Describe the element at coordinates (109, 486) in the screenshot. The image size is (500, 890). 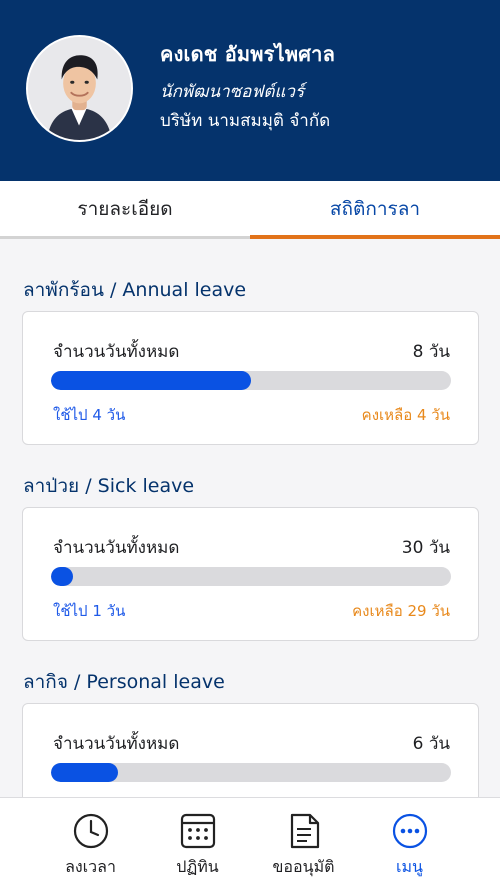
I see `section-title-sick-leave: ลาป่วย / Sick leave` at that location.